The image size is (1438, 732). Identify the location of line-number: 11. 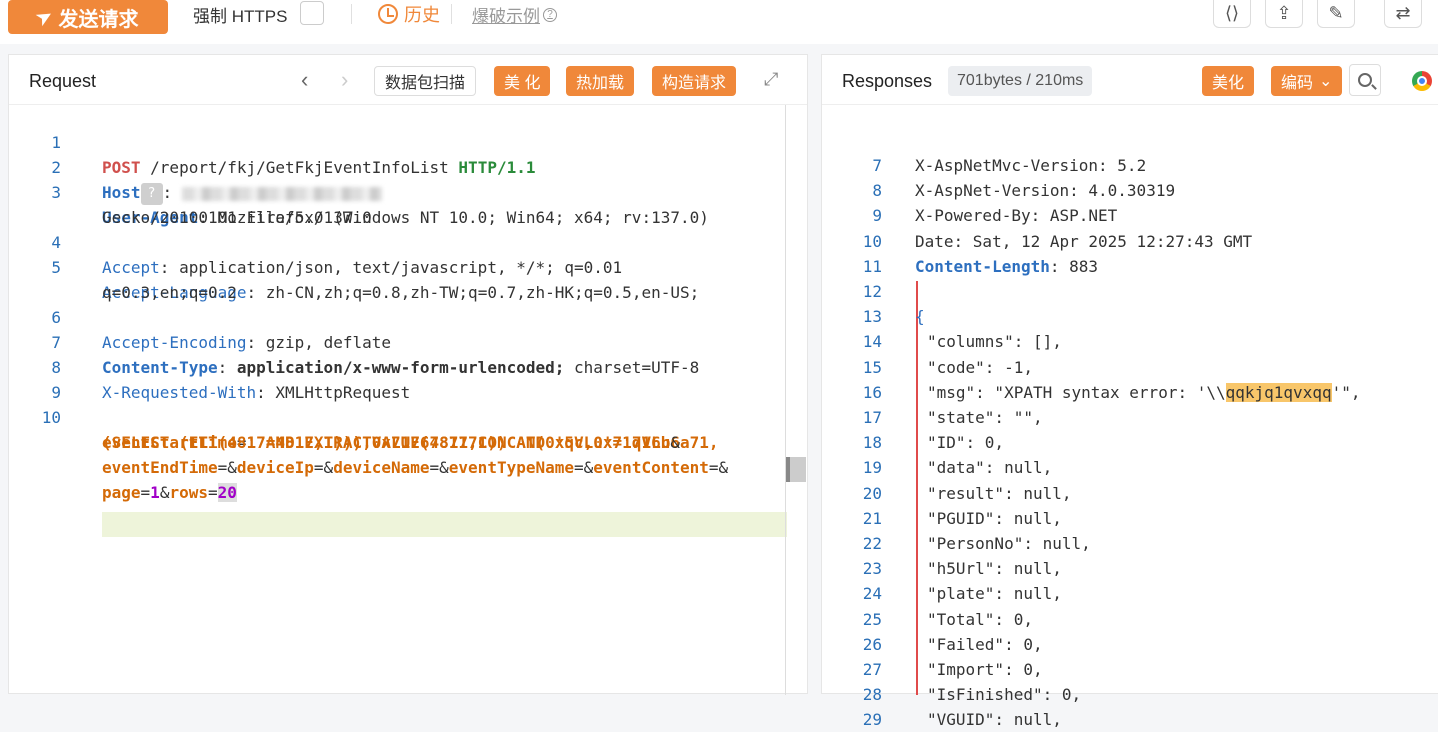
(872, 266).